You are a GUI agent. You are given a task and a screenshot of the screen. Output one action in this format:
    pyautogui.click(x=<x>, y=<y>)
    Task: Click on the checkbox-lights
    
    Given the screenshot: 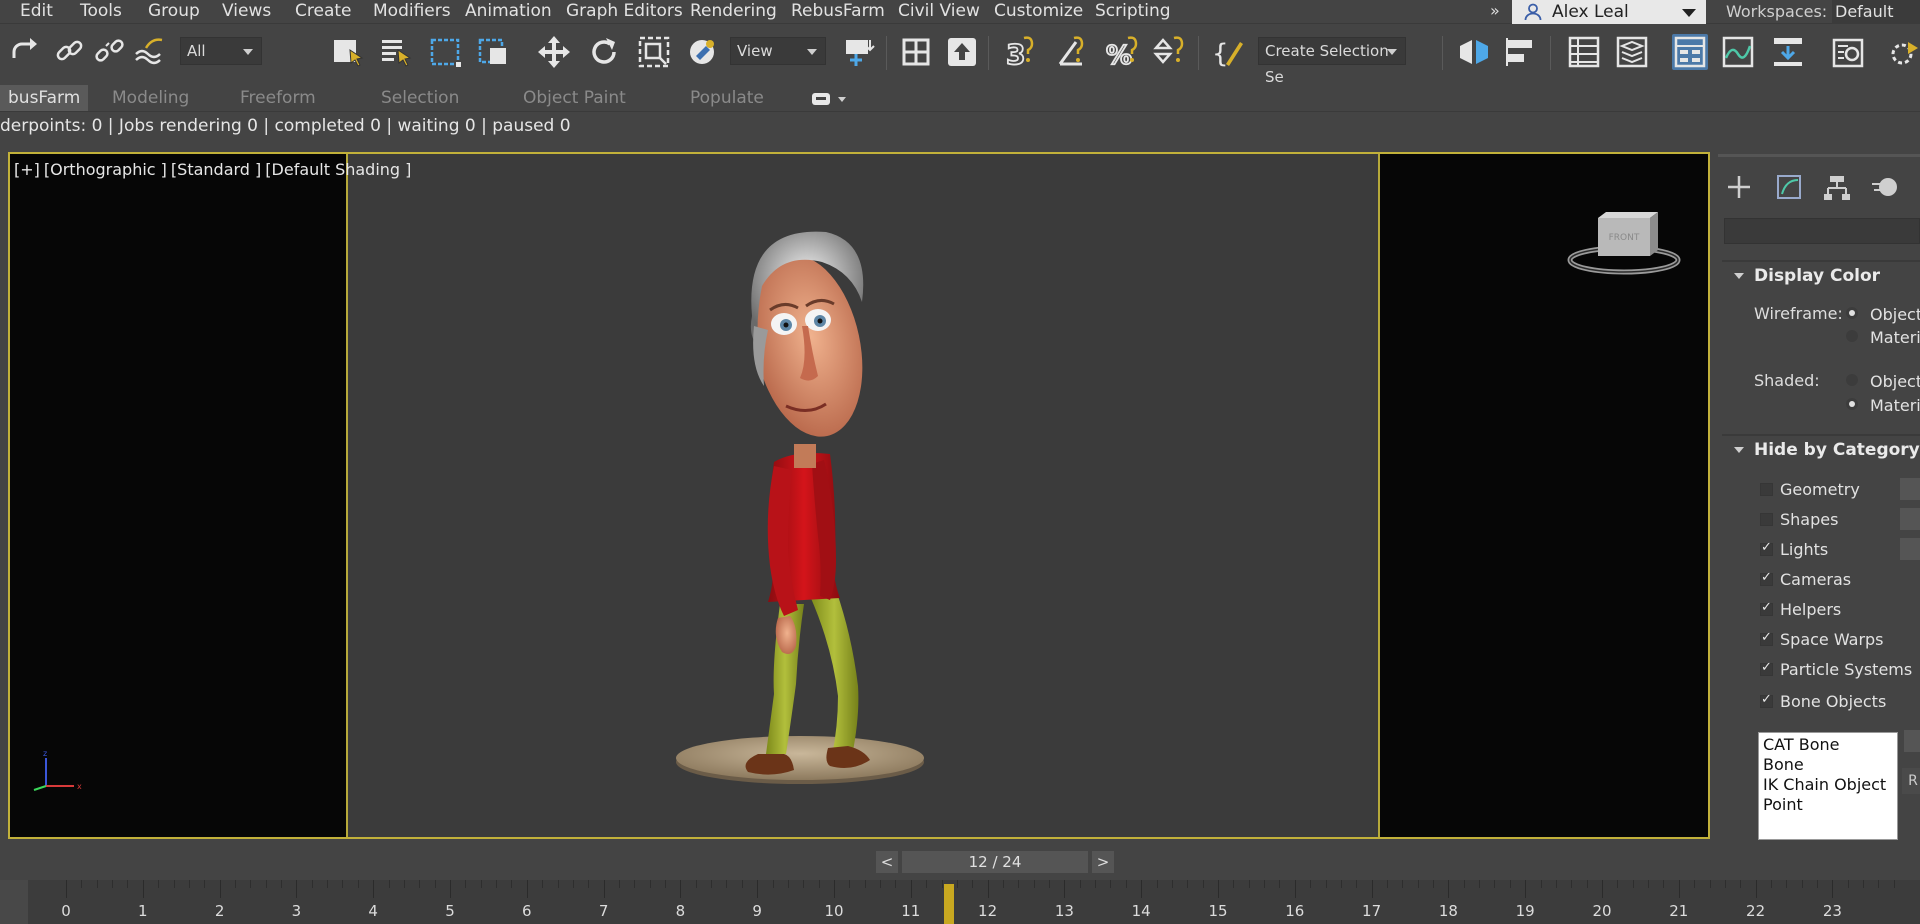 What is the action you would take?
    pyautogui.click(x=1766, y=548)
    